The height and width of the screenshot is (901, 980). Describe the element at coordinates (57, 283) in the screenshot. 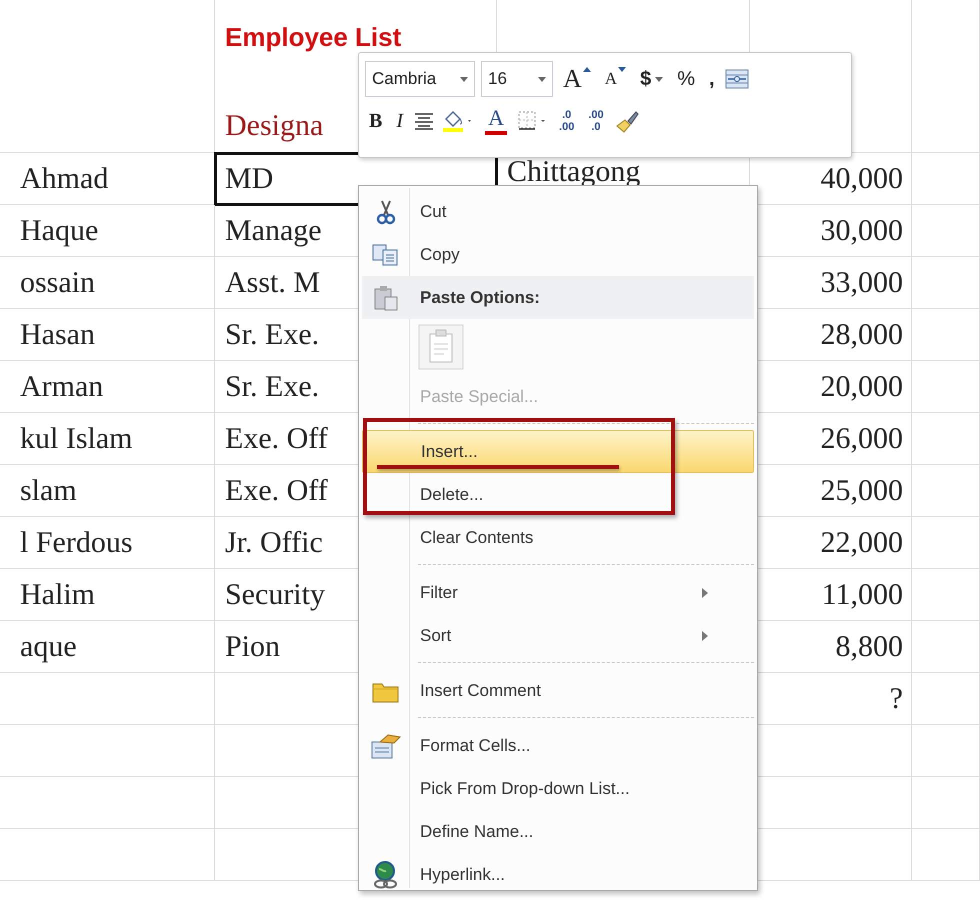

I see `table-cell: ossain` at that location.